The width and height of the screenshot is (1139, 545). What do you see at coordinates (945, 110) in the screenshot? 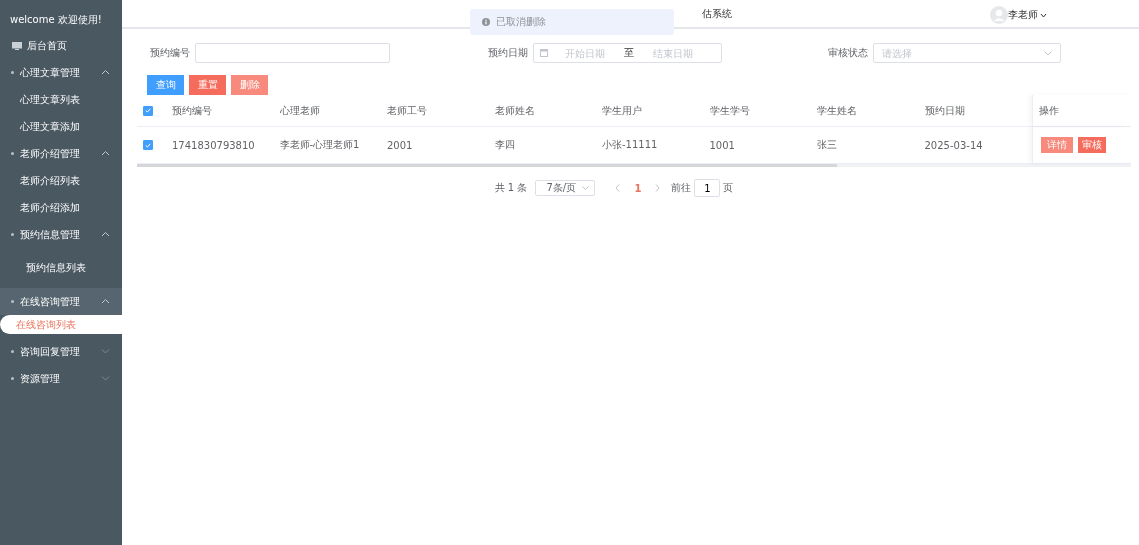
I see `column-header: 预约日期` at bounding box center [945, 110].